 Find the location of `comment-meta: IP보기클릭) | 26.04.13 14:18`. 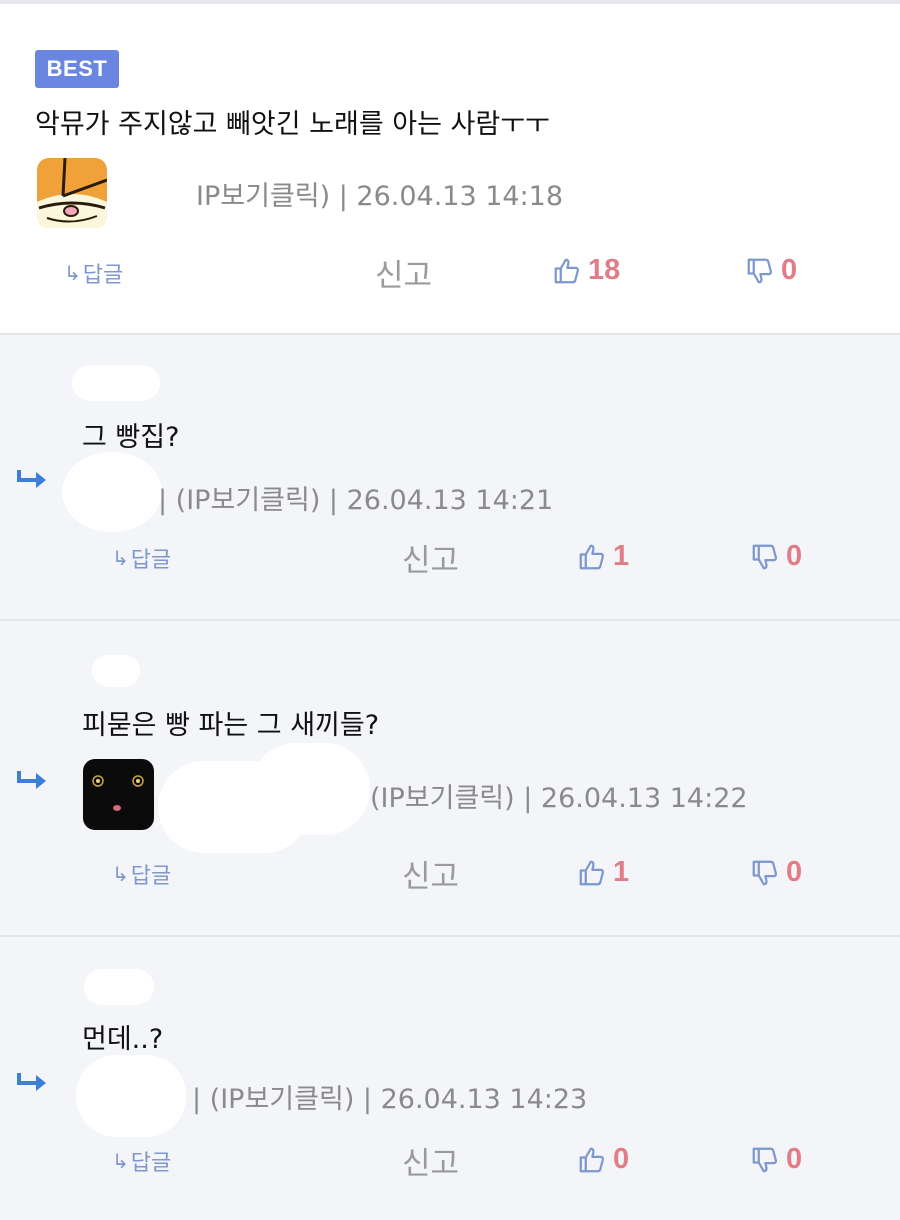

comment-meta: IP보기클릭) | 26.04.13 14:18 is located at coordinates (380, 196).